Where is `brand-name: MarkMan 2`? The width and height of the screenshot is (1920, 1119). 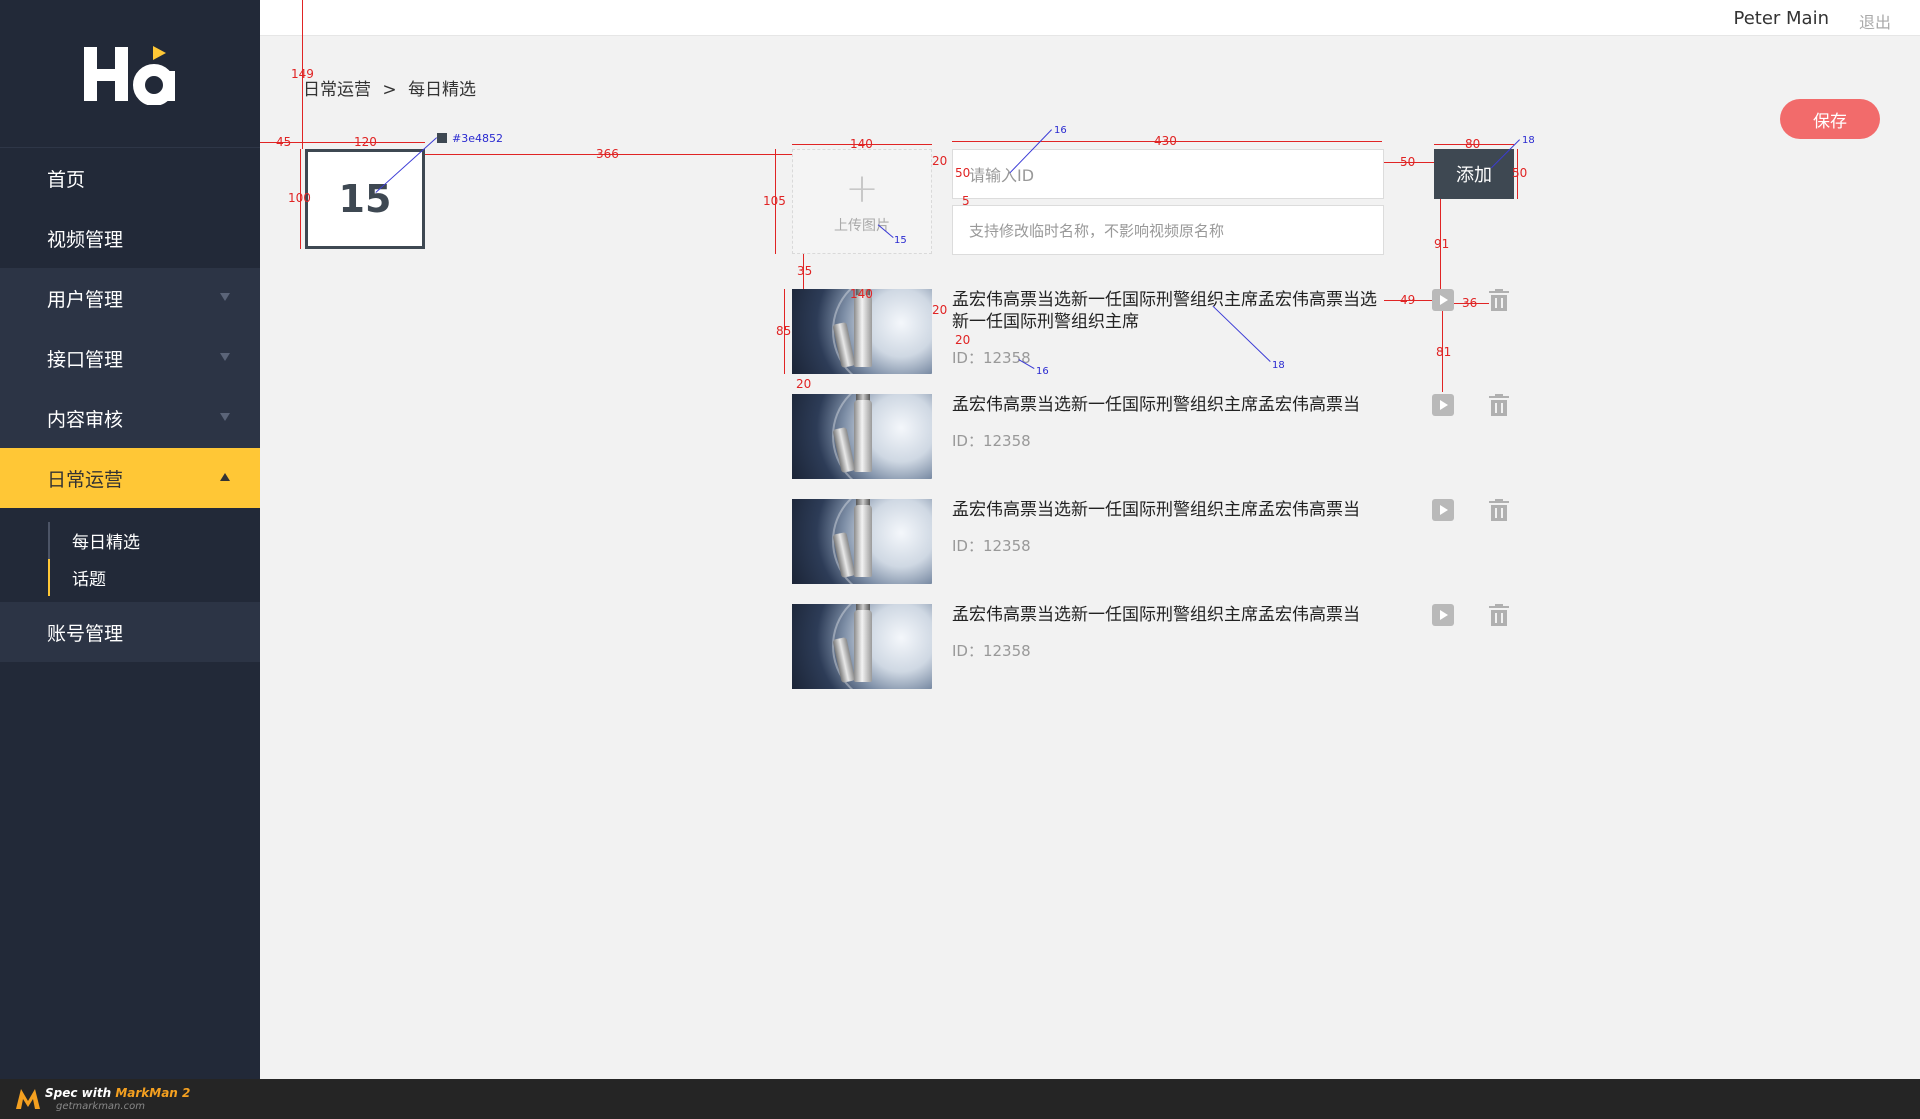
brand-name: MarkMan 2 is located at coordinates (153, 1093).